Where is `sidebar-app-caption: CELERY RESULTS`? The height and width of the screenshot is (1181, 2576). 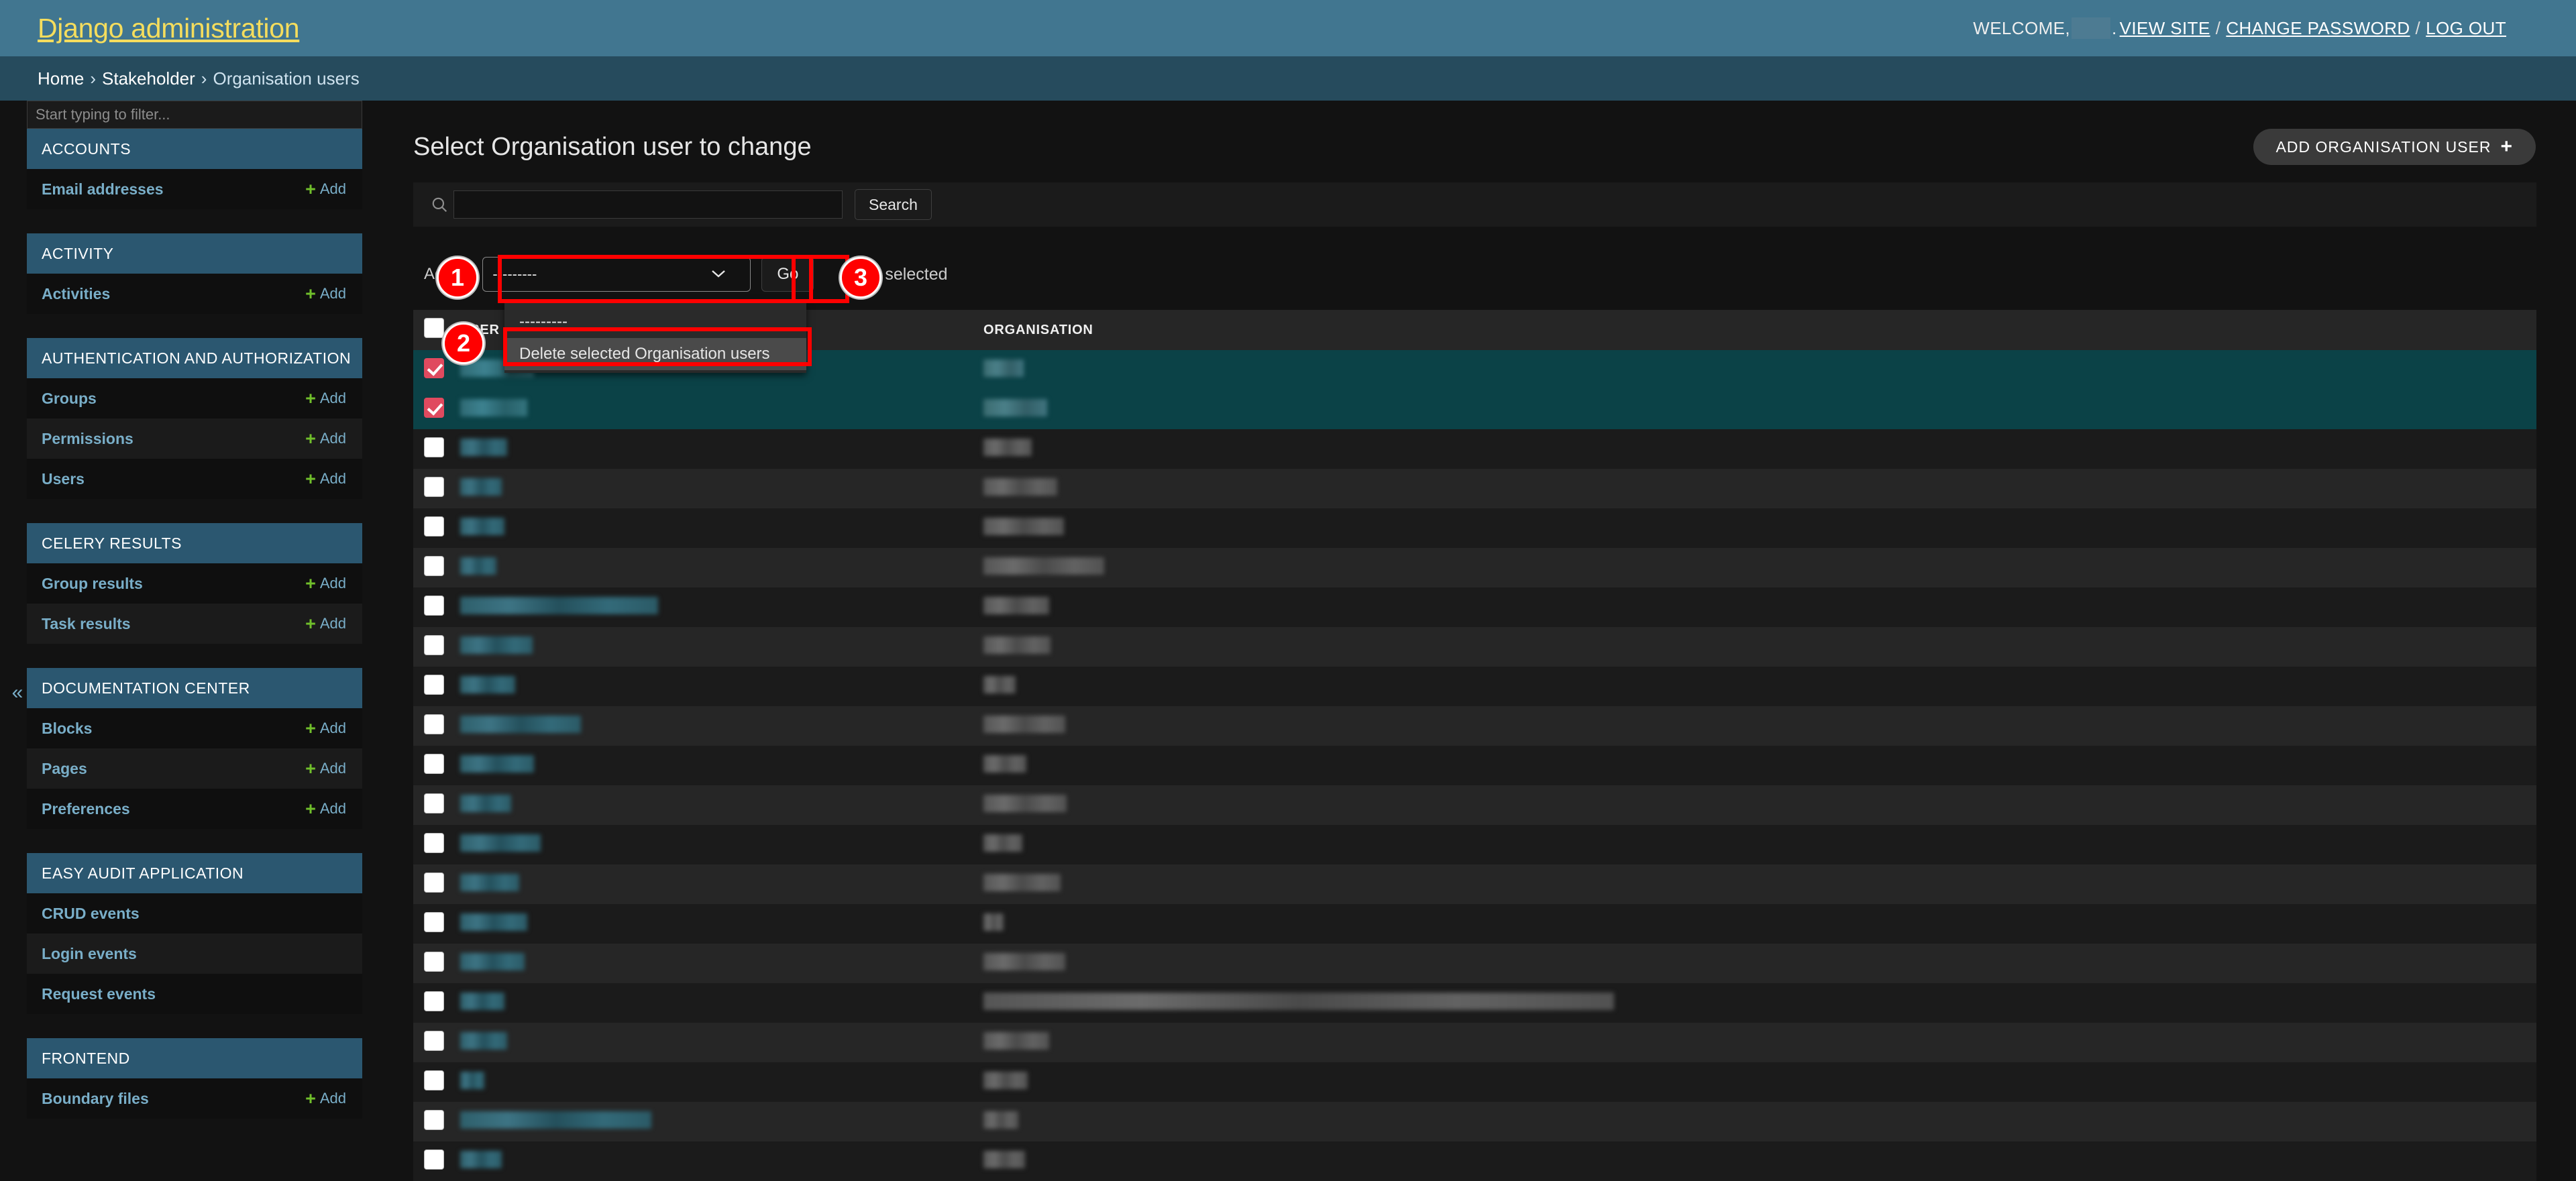
sidebar-app-caption: CELERY RESULTS is located at coordinates (194, 543).